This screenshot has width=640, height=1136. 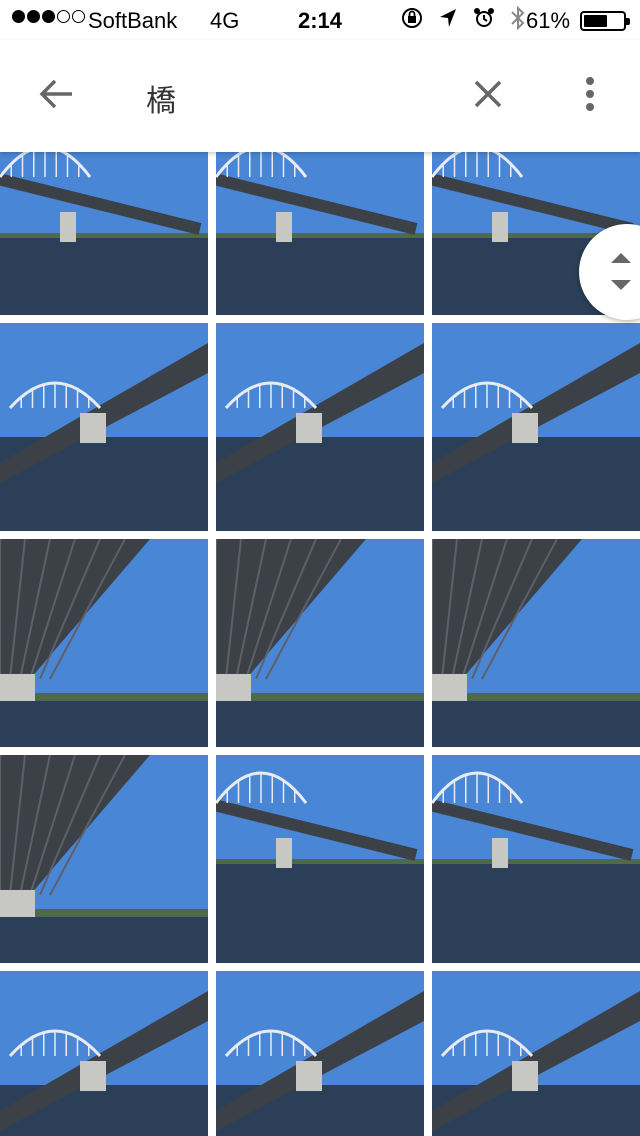 I want to click on rotation-lock-icon, so click(x=412, y=21).